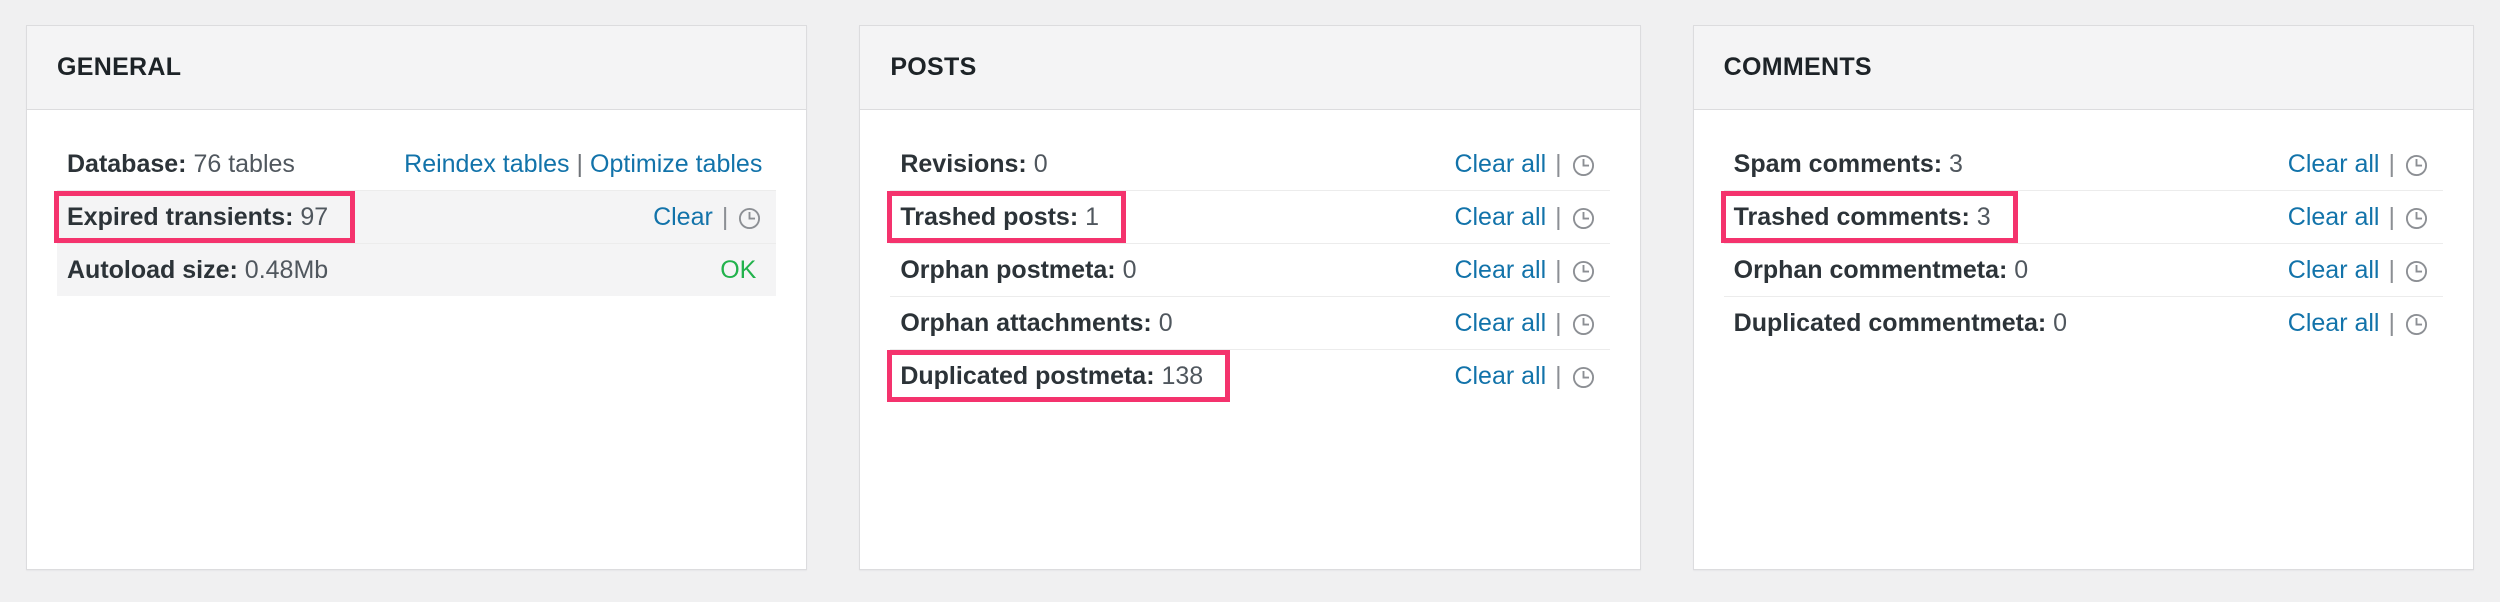 This screenshot has width=2500, height=602. I want to click on stat-value: 97, so click(314, 217).